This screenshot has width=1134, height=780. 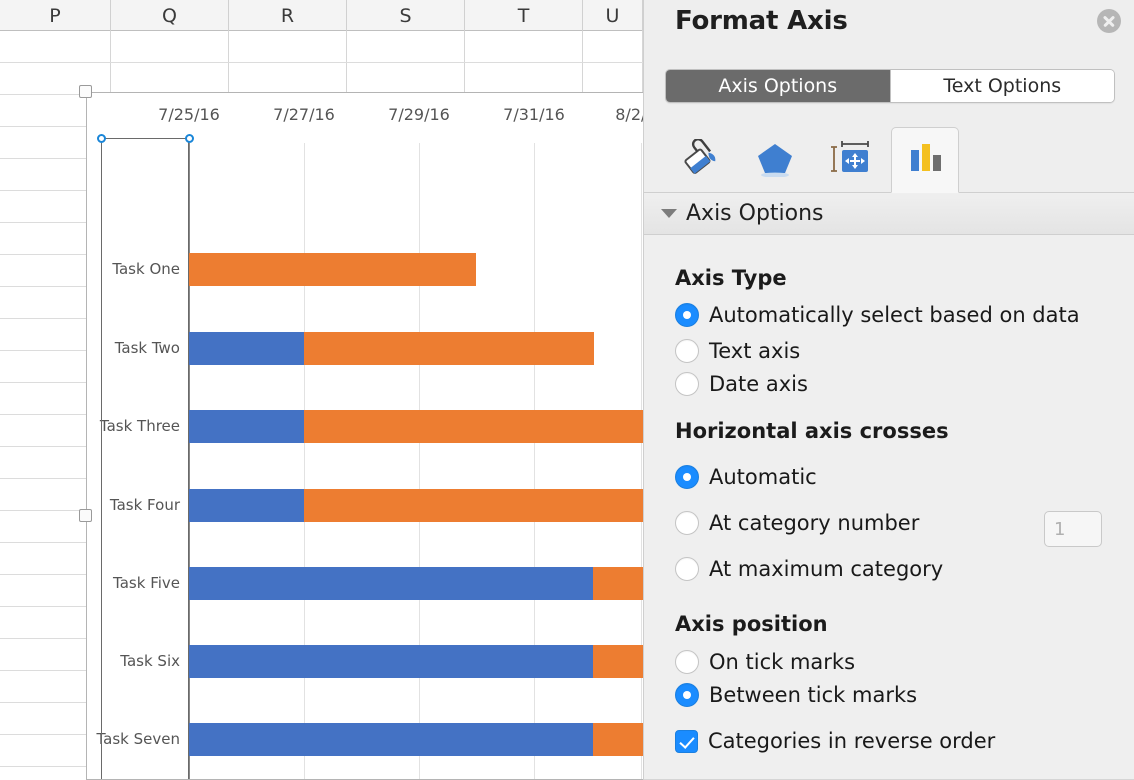 What do you see at coordinates (146, 268) in the screenshot?
I see `category-label: Task One` at bounding box center [146, 268].